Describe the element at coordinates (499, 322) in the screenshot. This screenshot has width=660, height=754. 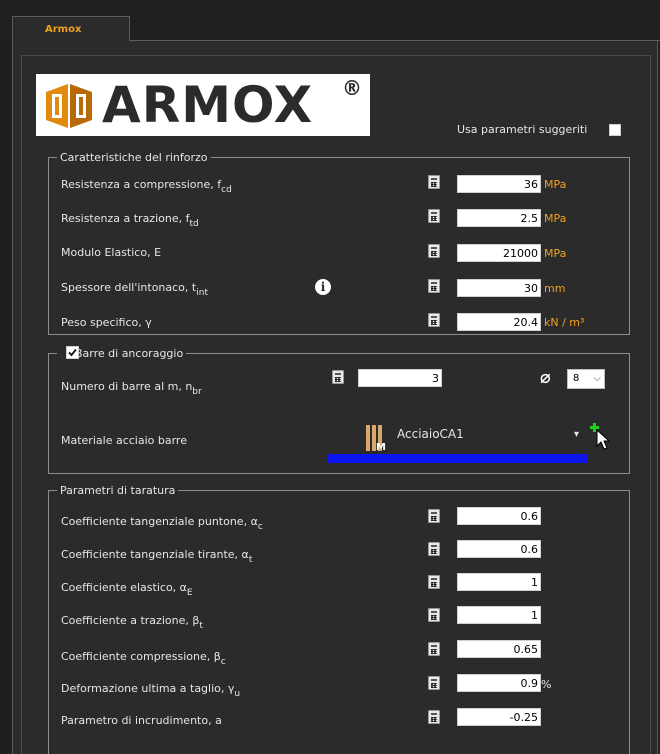
I see `input-peso: 20.4` at that location.